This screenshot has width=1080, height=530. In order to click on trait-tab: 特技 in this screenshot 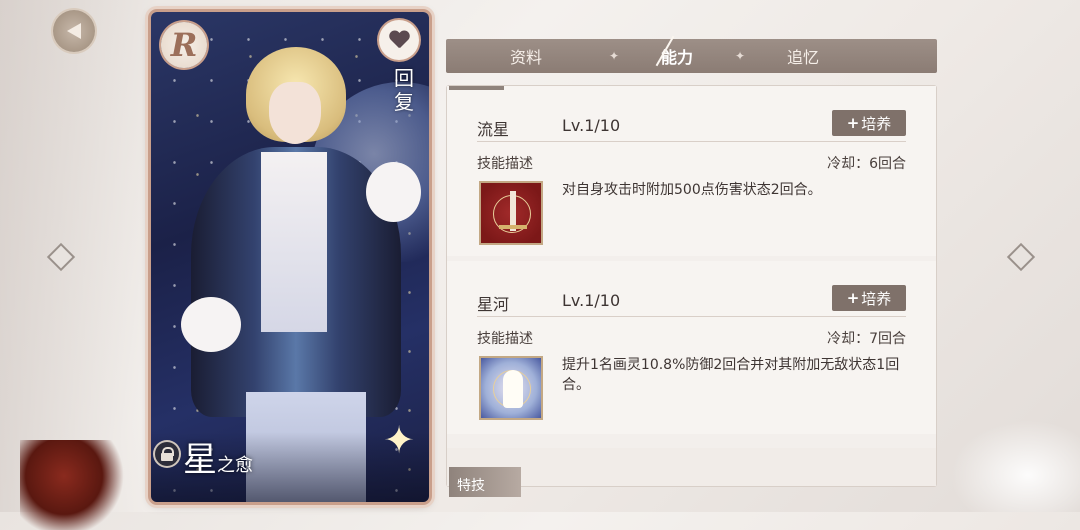, I will do `click(485, 482)`.